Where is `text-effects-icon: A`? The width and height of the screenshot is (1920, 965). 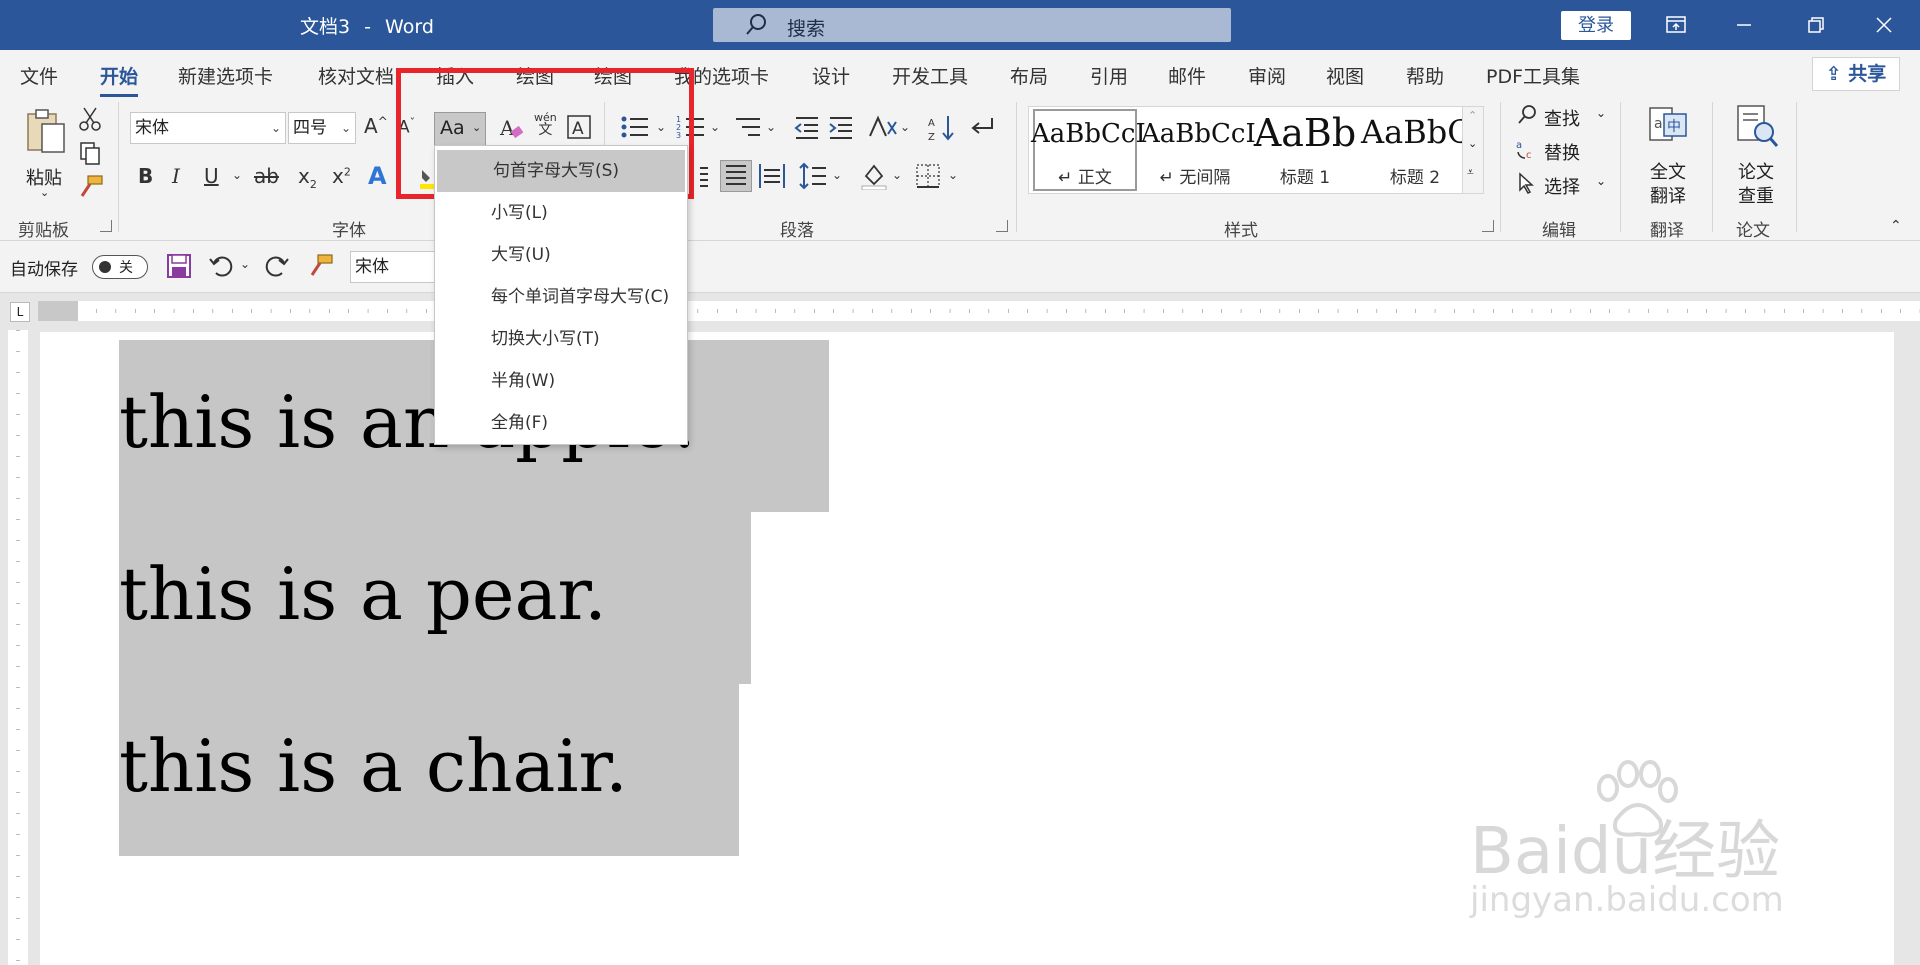
text-effects-icon: A is located at coordinates (377, 176).